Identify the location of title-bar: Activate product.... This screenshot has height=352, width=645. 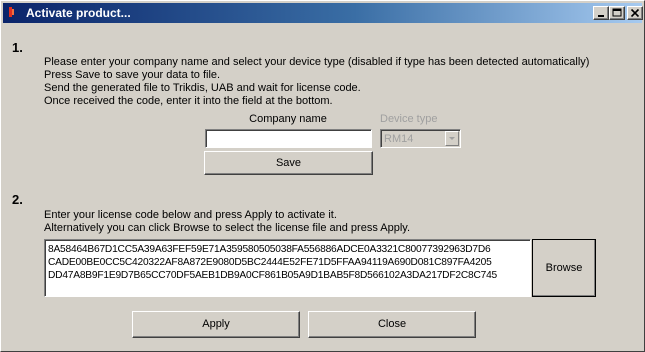
(323, 13).